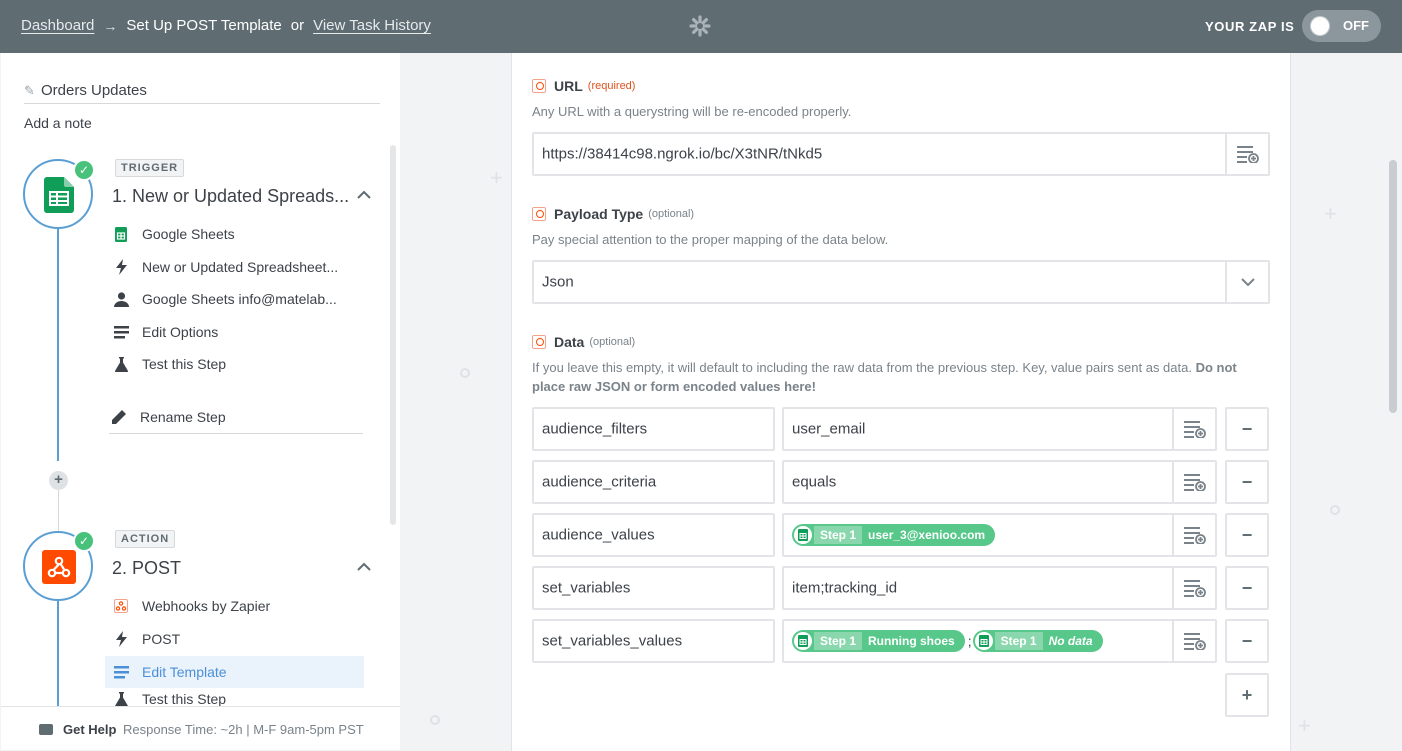 The image size is (1402, 751). What do you see at coordinates (568, 86) in the screenshot?
I see `field-label-text: URL` at bounding box center [568, 86].